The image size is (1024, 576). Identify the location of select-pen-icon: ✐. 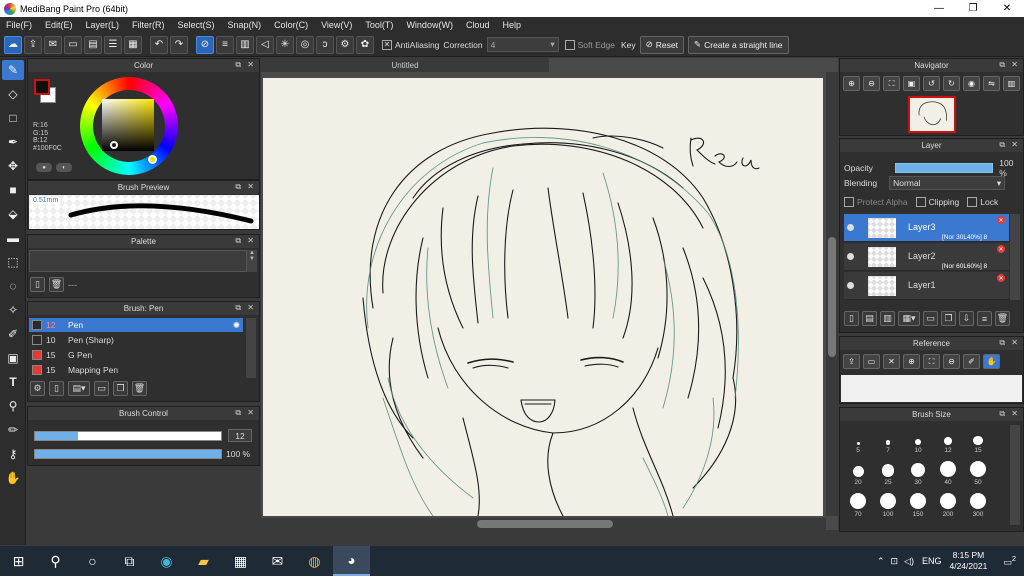
(13, 334).